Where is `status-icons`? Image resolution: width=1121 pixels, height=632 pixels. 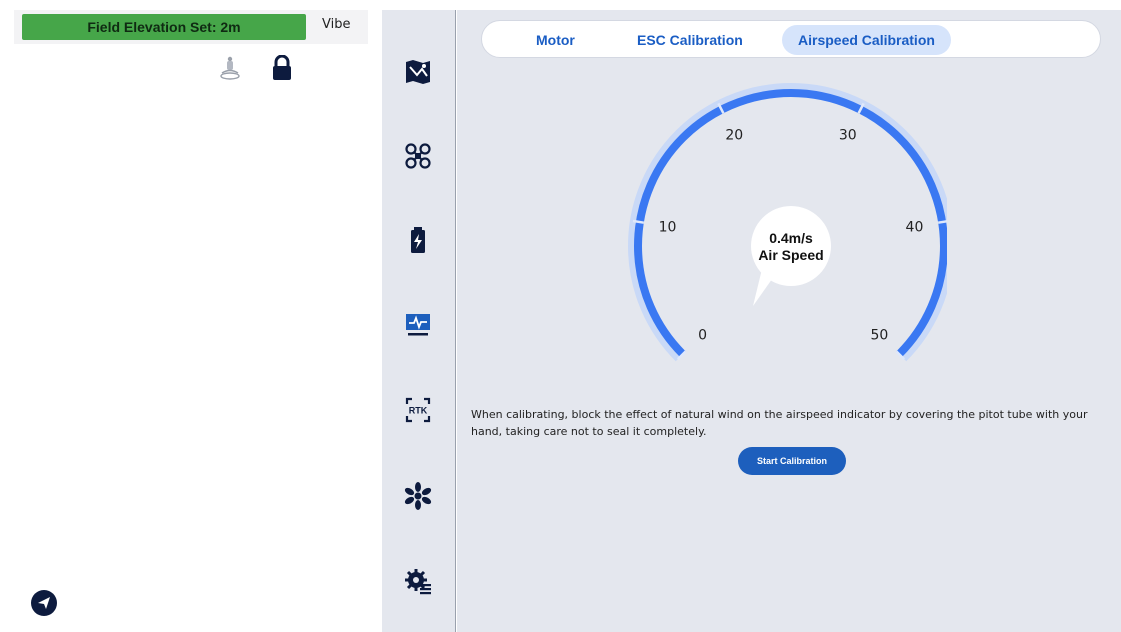
status-icons is located at coordinates (255, 70).